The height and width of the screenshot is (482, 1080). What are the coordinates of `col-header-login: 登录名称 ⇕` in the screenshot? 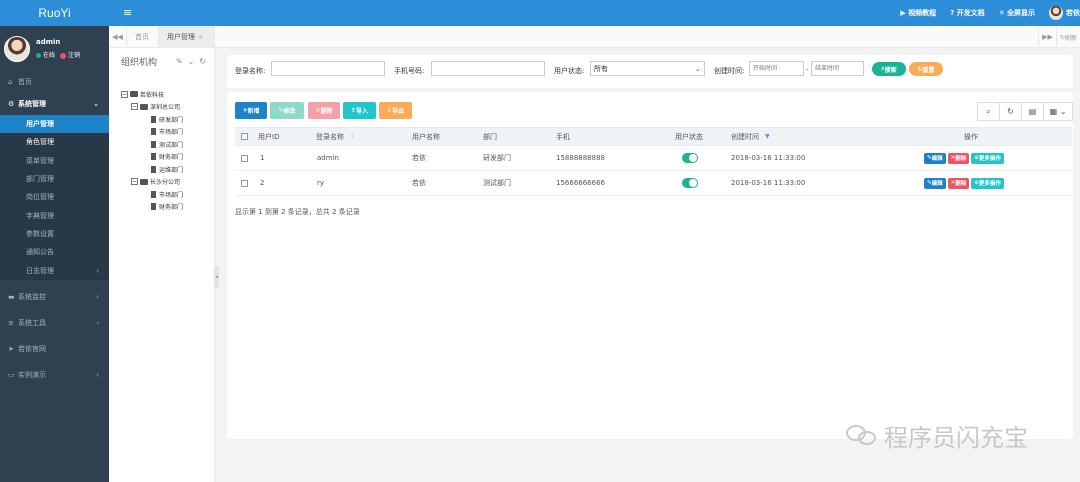 It's located at (335, 136).